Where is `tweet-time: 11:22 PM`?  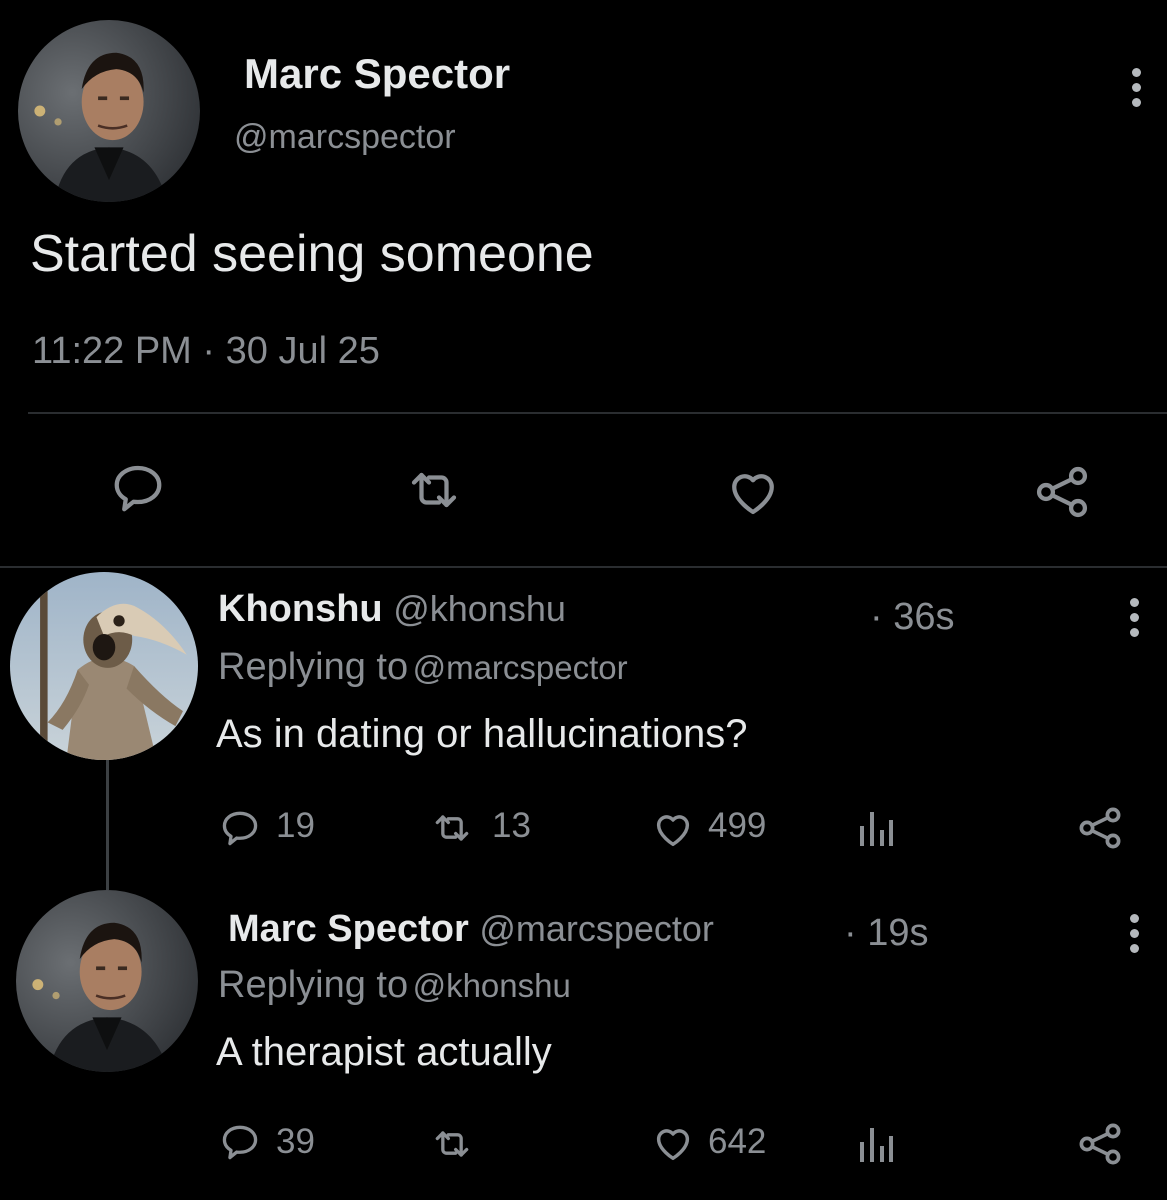 tweet-time: 11:22 PM is located at coordinates (112, 351).